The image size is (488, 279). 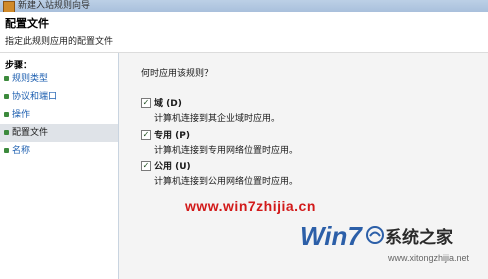 I want to click on option-name: 专用 (P), so click(x=172, y=136).